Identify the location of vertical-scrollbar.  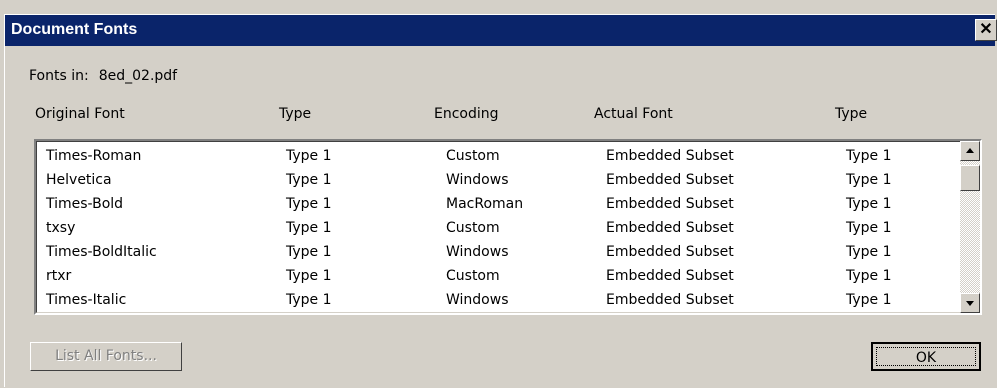
(970, 227).